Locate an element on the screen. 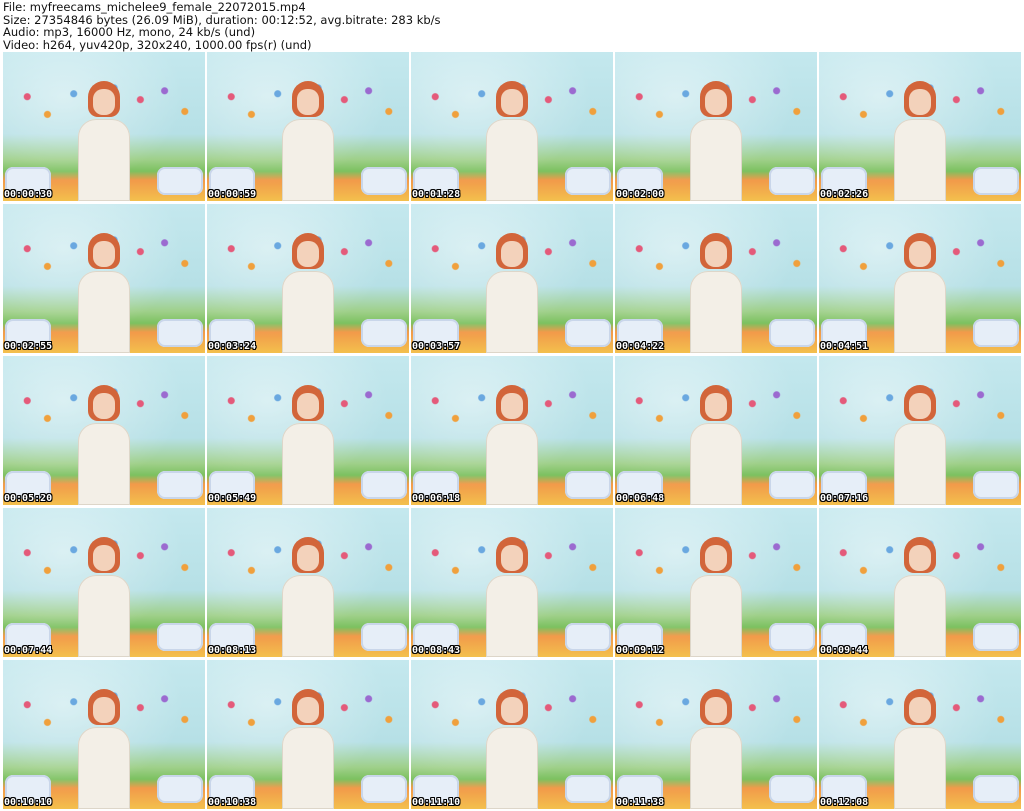  video-thumbnail: 00:02:26 is located at coordinates (920, 126).